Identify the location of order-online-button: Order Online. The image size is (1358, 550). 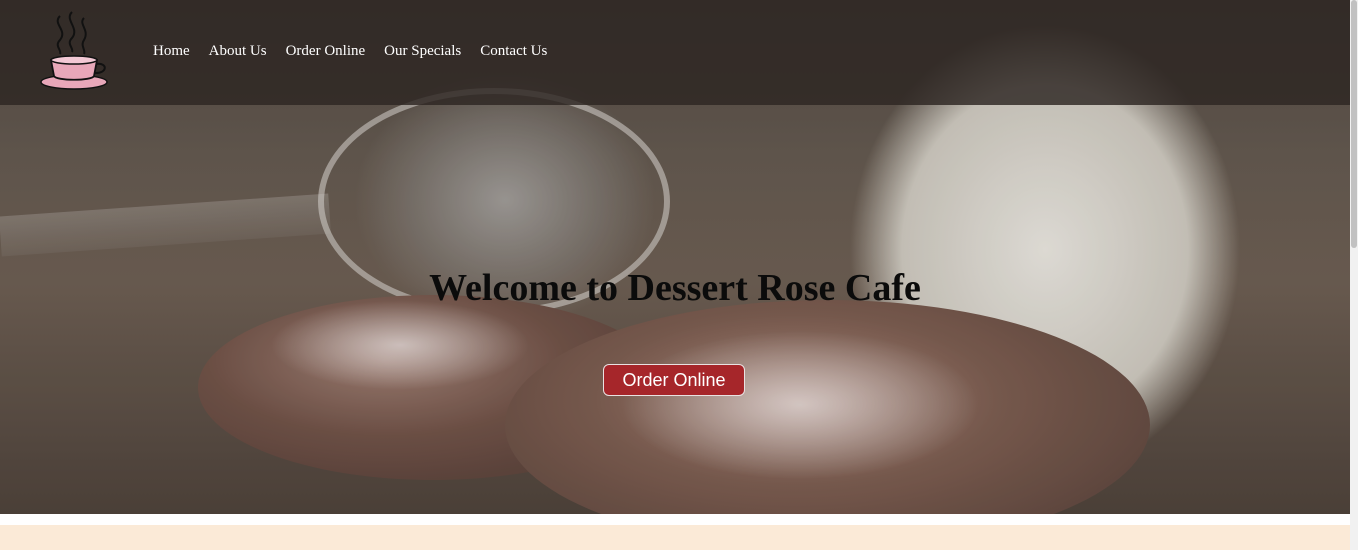
(674, 380).